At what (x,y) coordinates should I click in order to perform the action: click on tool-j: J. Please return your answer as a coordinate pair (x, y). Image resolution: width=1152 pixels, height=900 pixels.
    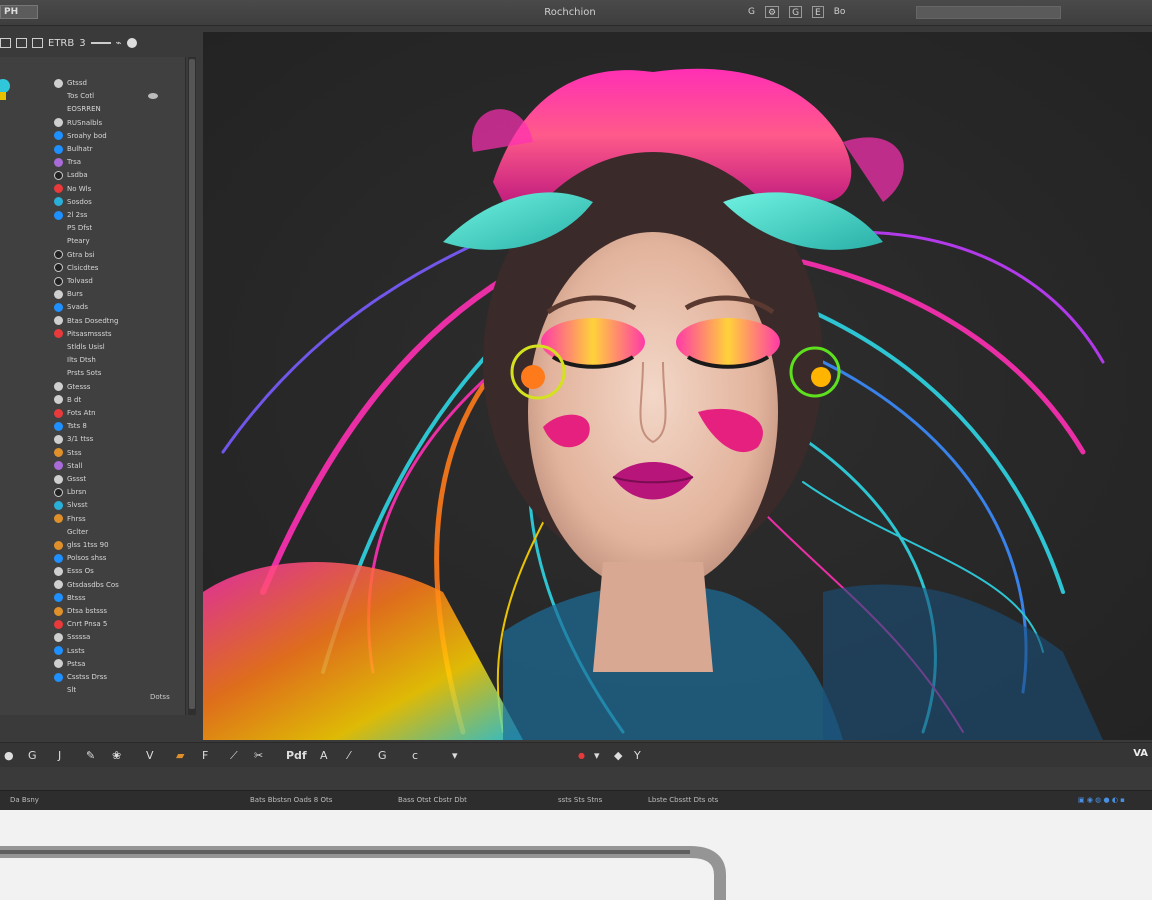
    Looking at the image, I should click on (59, 755).